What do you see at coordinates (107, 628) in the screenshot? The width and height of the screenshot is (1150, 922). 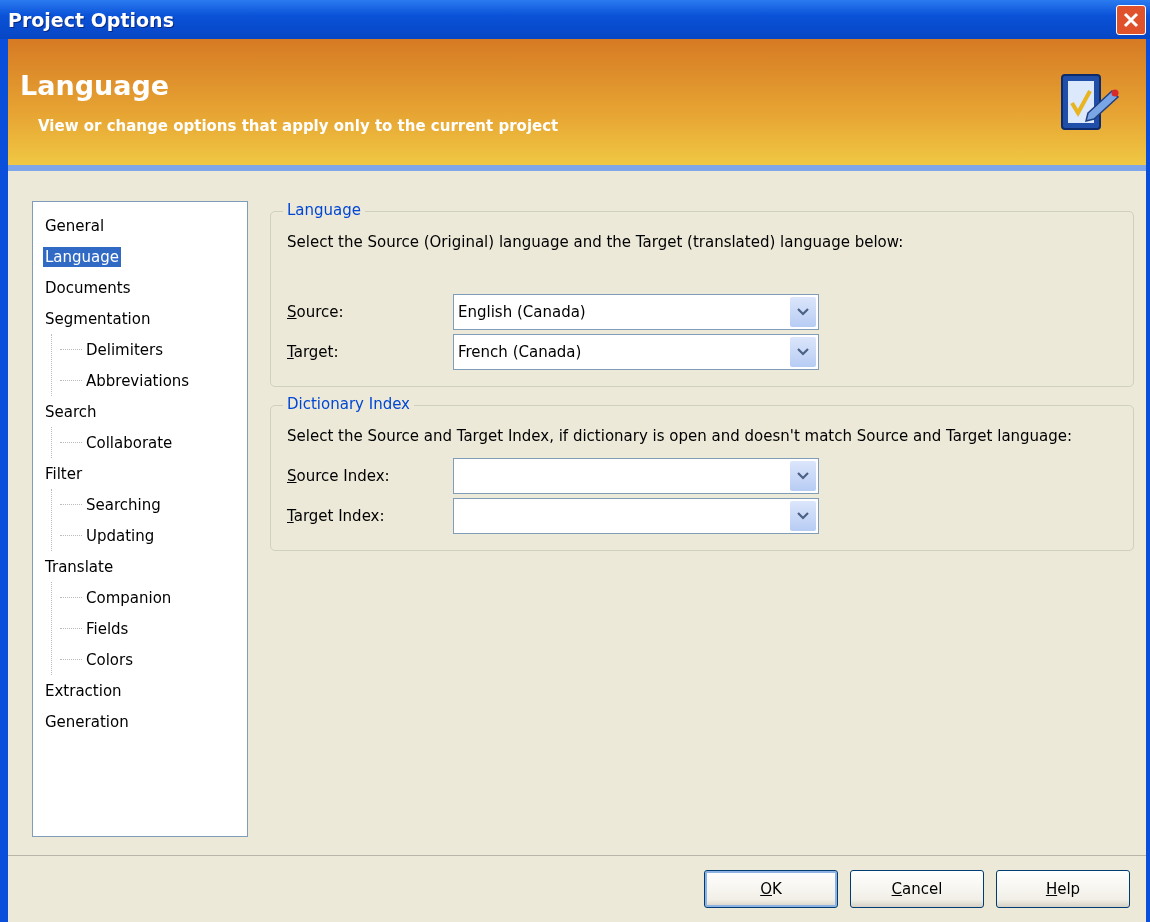 I see `tree-item: Fields` at bounding box center [107, 628].